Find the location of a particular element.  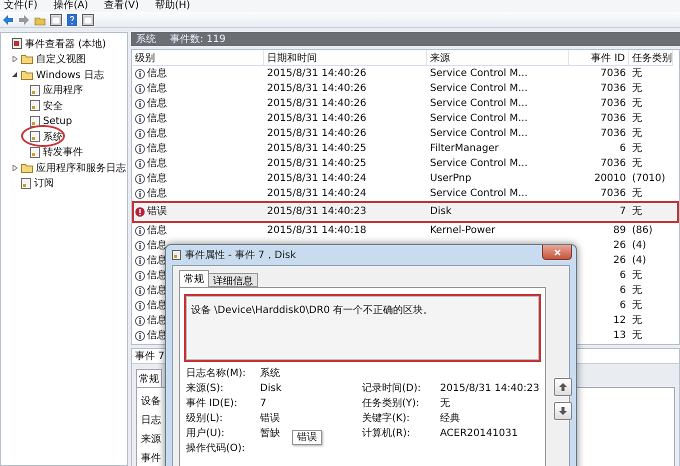

forward-arrow-icon is located at coordinates (24, 20).